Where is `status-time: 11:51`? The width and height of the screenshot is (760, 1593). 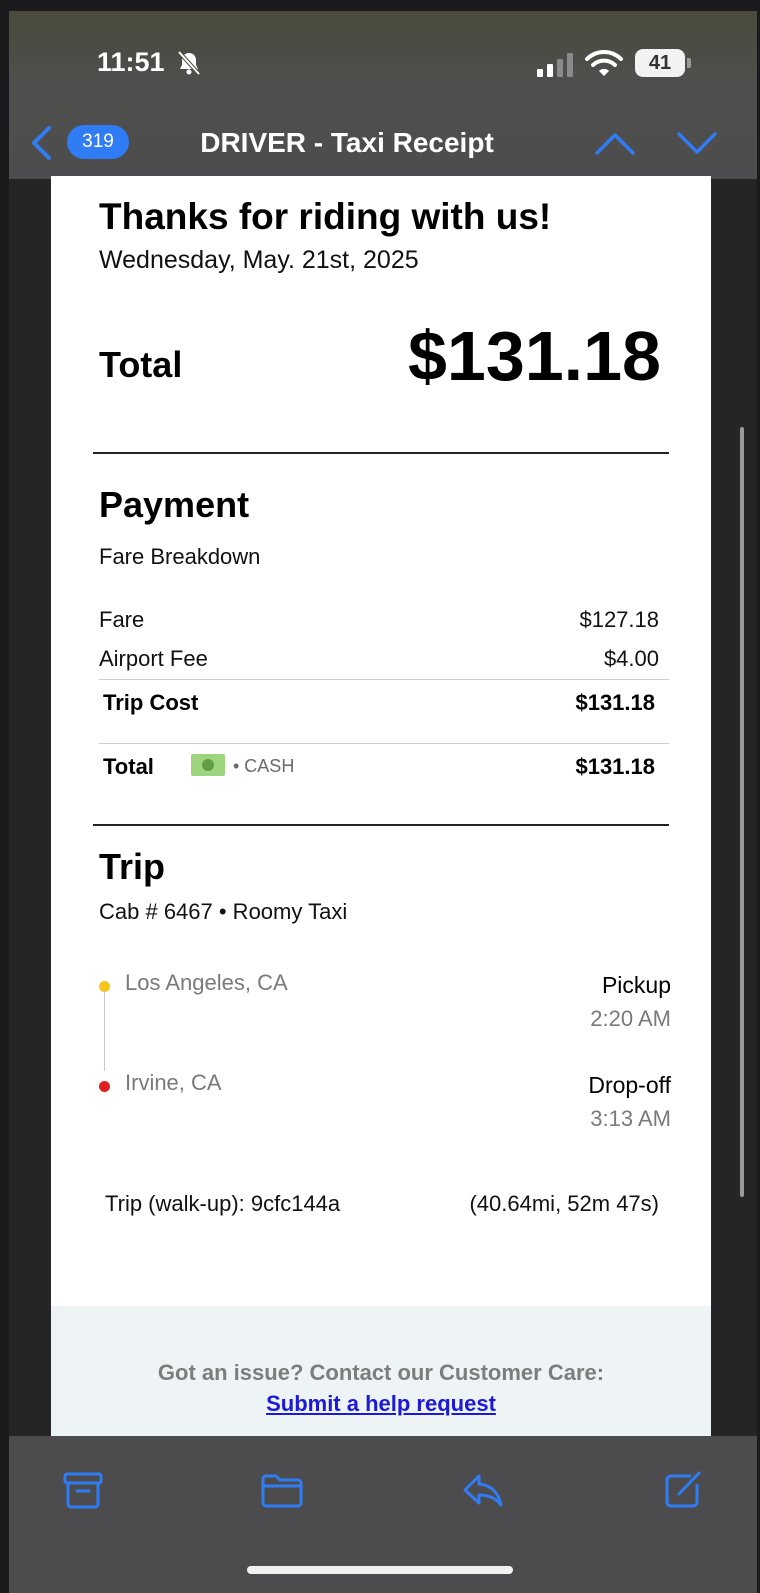
status-time: 11:51 is located at coordinates (131, 62).